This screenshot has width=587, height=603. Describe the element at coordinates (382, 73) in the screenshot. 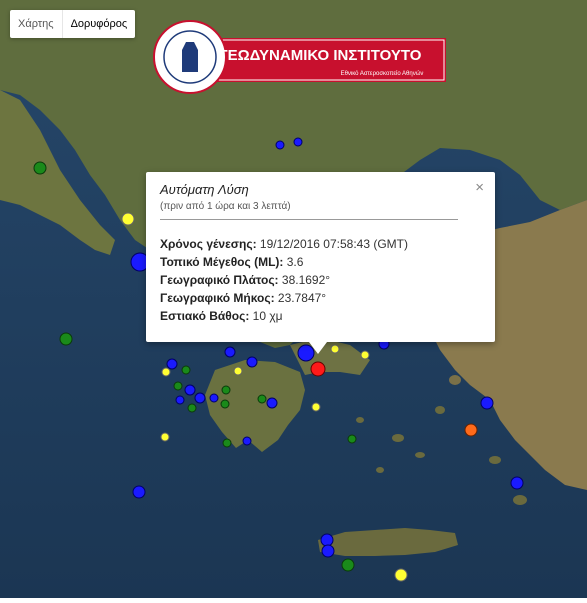

I see `logo-subtitle: Εθνικό Αστεροσκοπείο Αθηνών` at that location.